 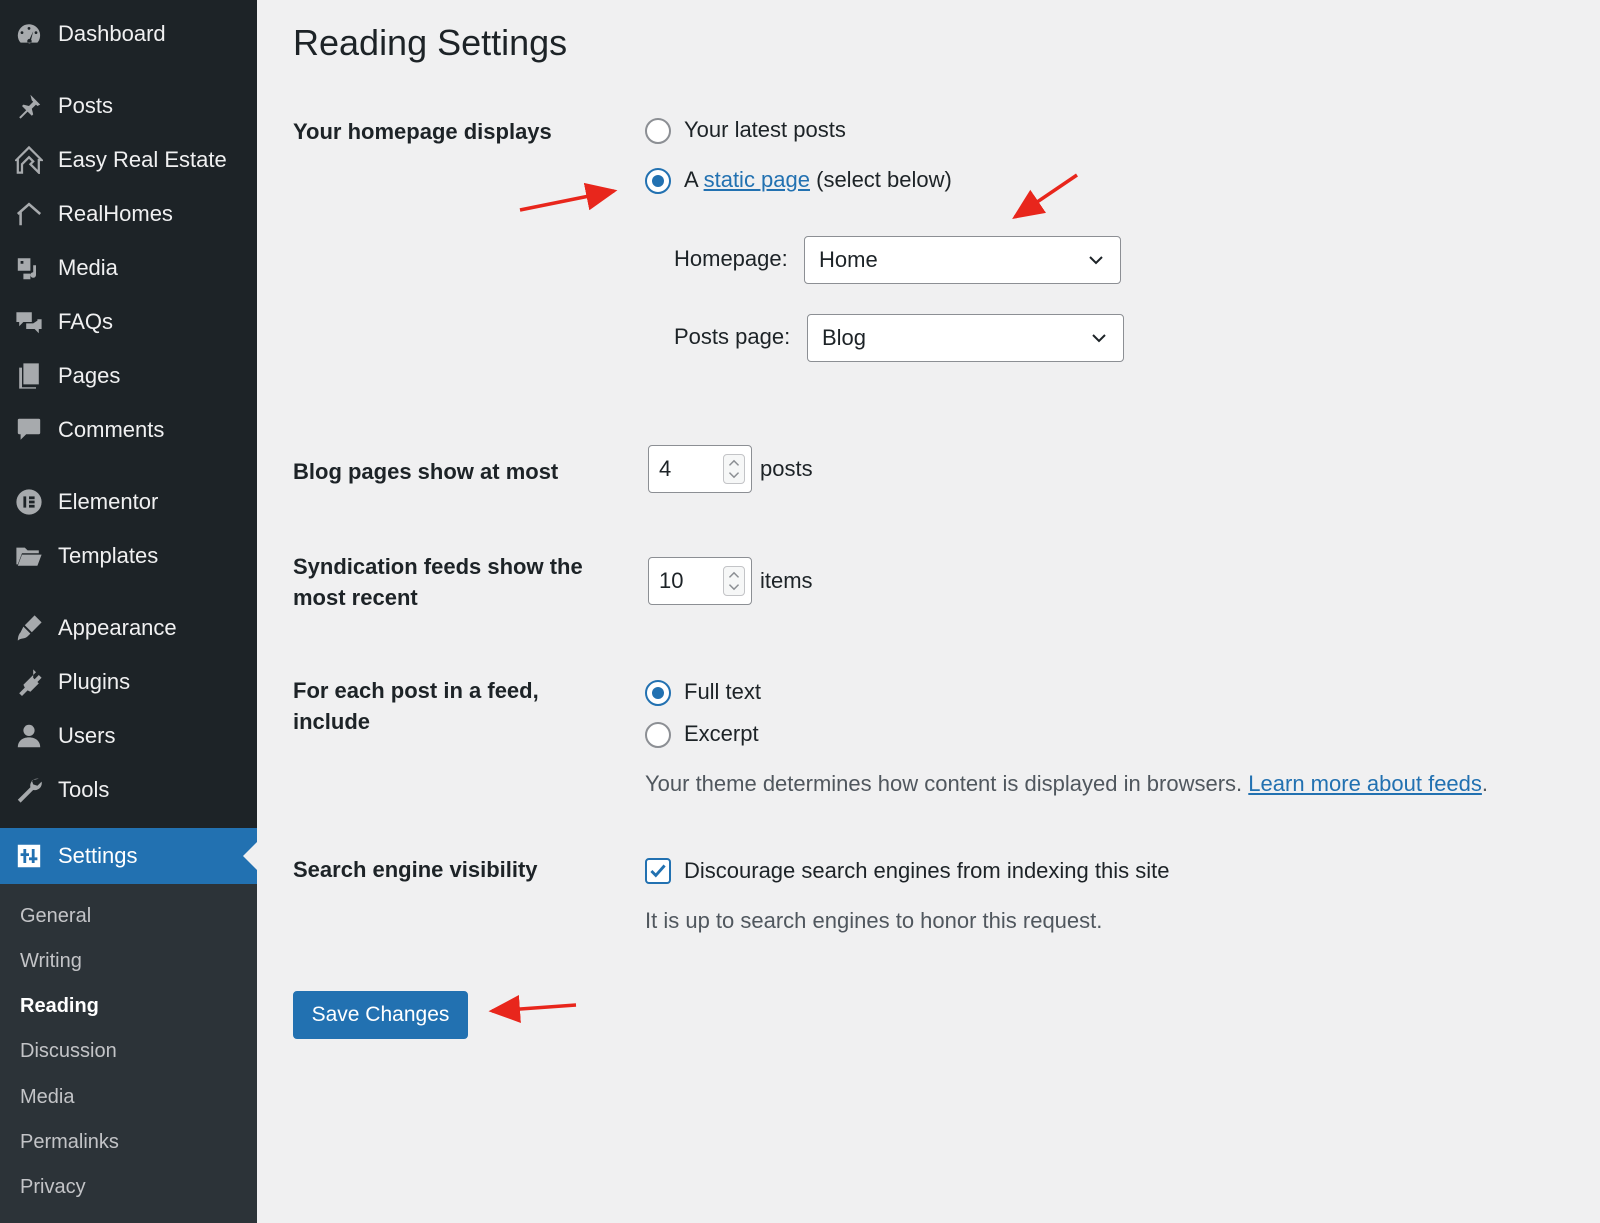 What do you see at coordinates (29, 628) in the screenshot?
I see `brush-icon` at bounding box center [29, 628].